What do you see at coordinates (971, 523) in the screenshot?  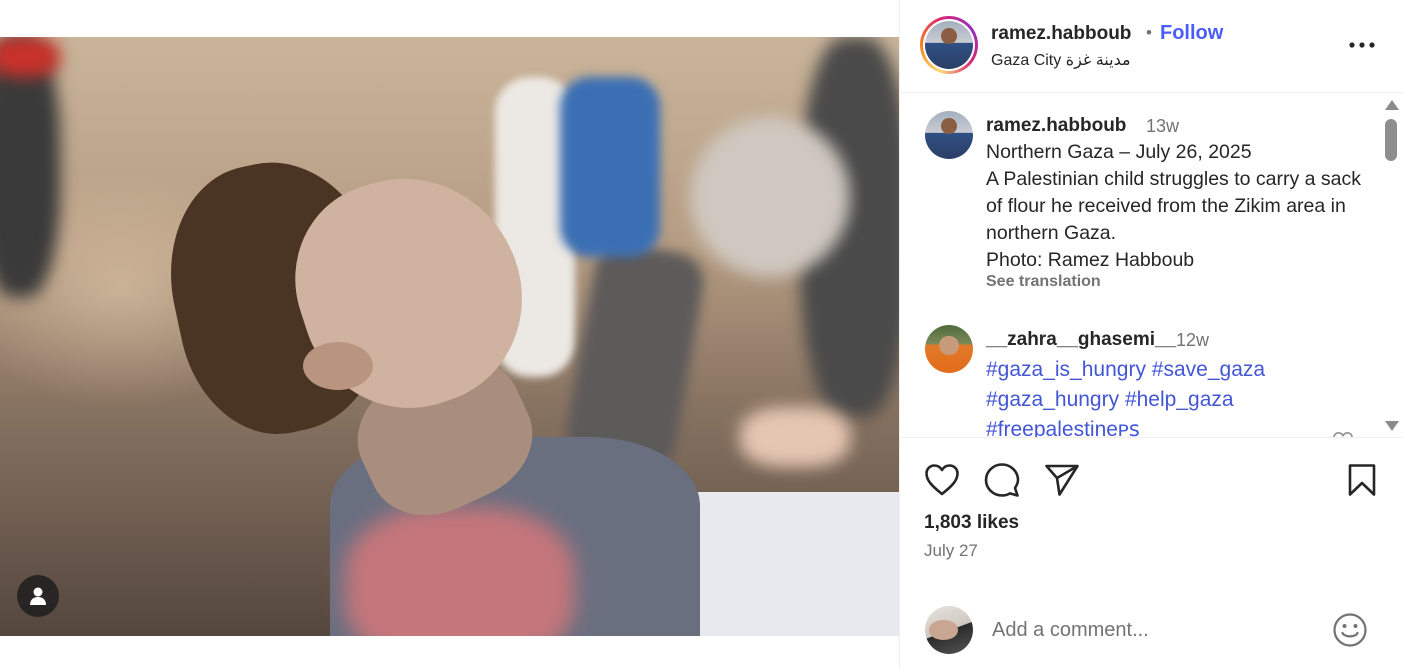 I see `likes-count: 1,803 likes` at bounding box center [971, 523].